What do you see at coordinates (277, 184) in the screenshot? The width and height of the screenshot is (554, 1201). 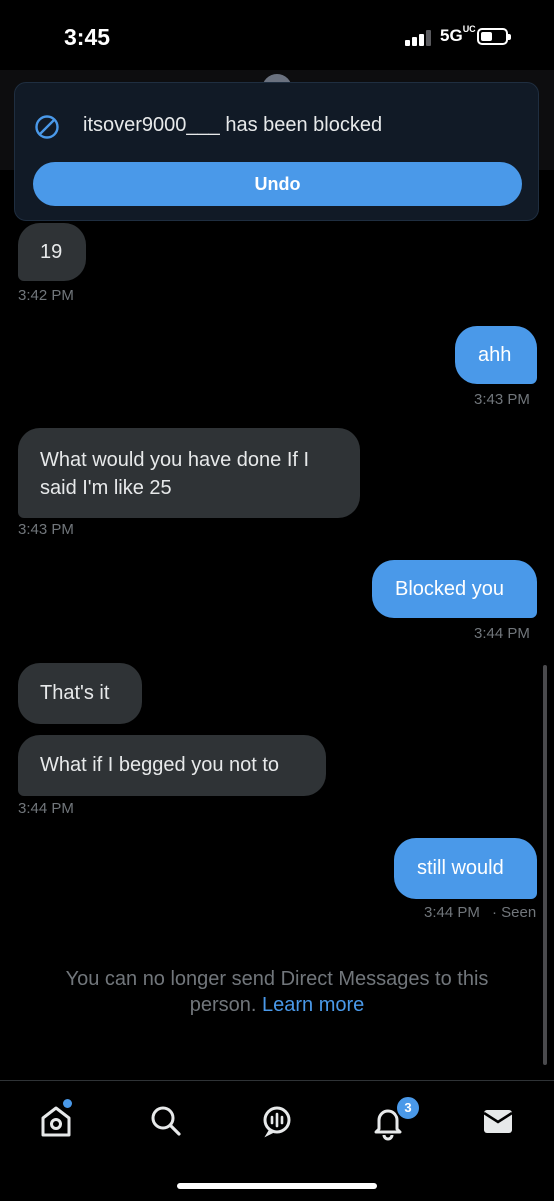 I see `undo-button: Undo` at bounding box center [277, 184].